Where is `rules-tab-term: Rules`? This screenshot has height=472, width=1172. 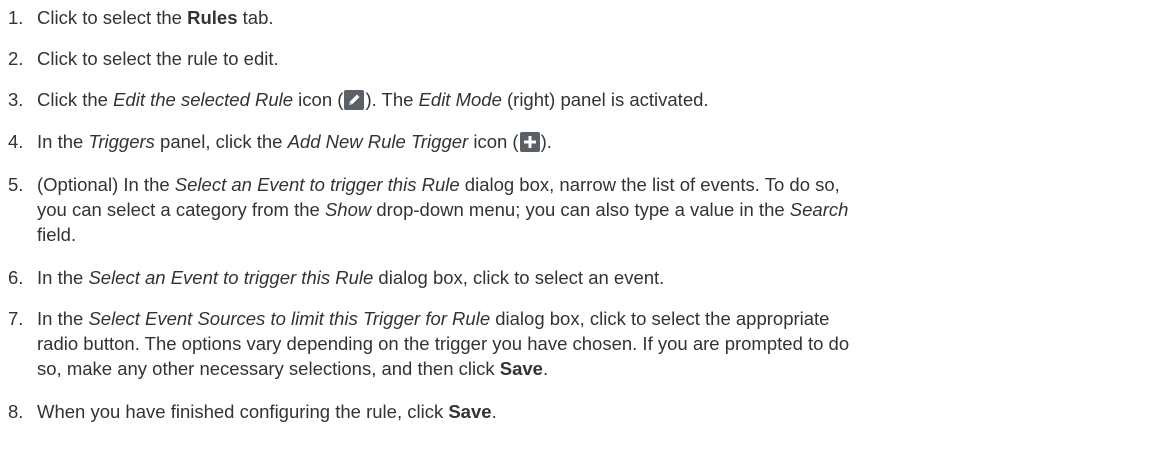
rules-tab-term: Rules is located at coordinates (212, 17).